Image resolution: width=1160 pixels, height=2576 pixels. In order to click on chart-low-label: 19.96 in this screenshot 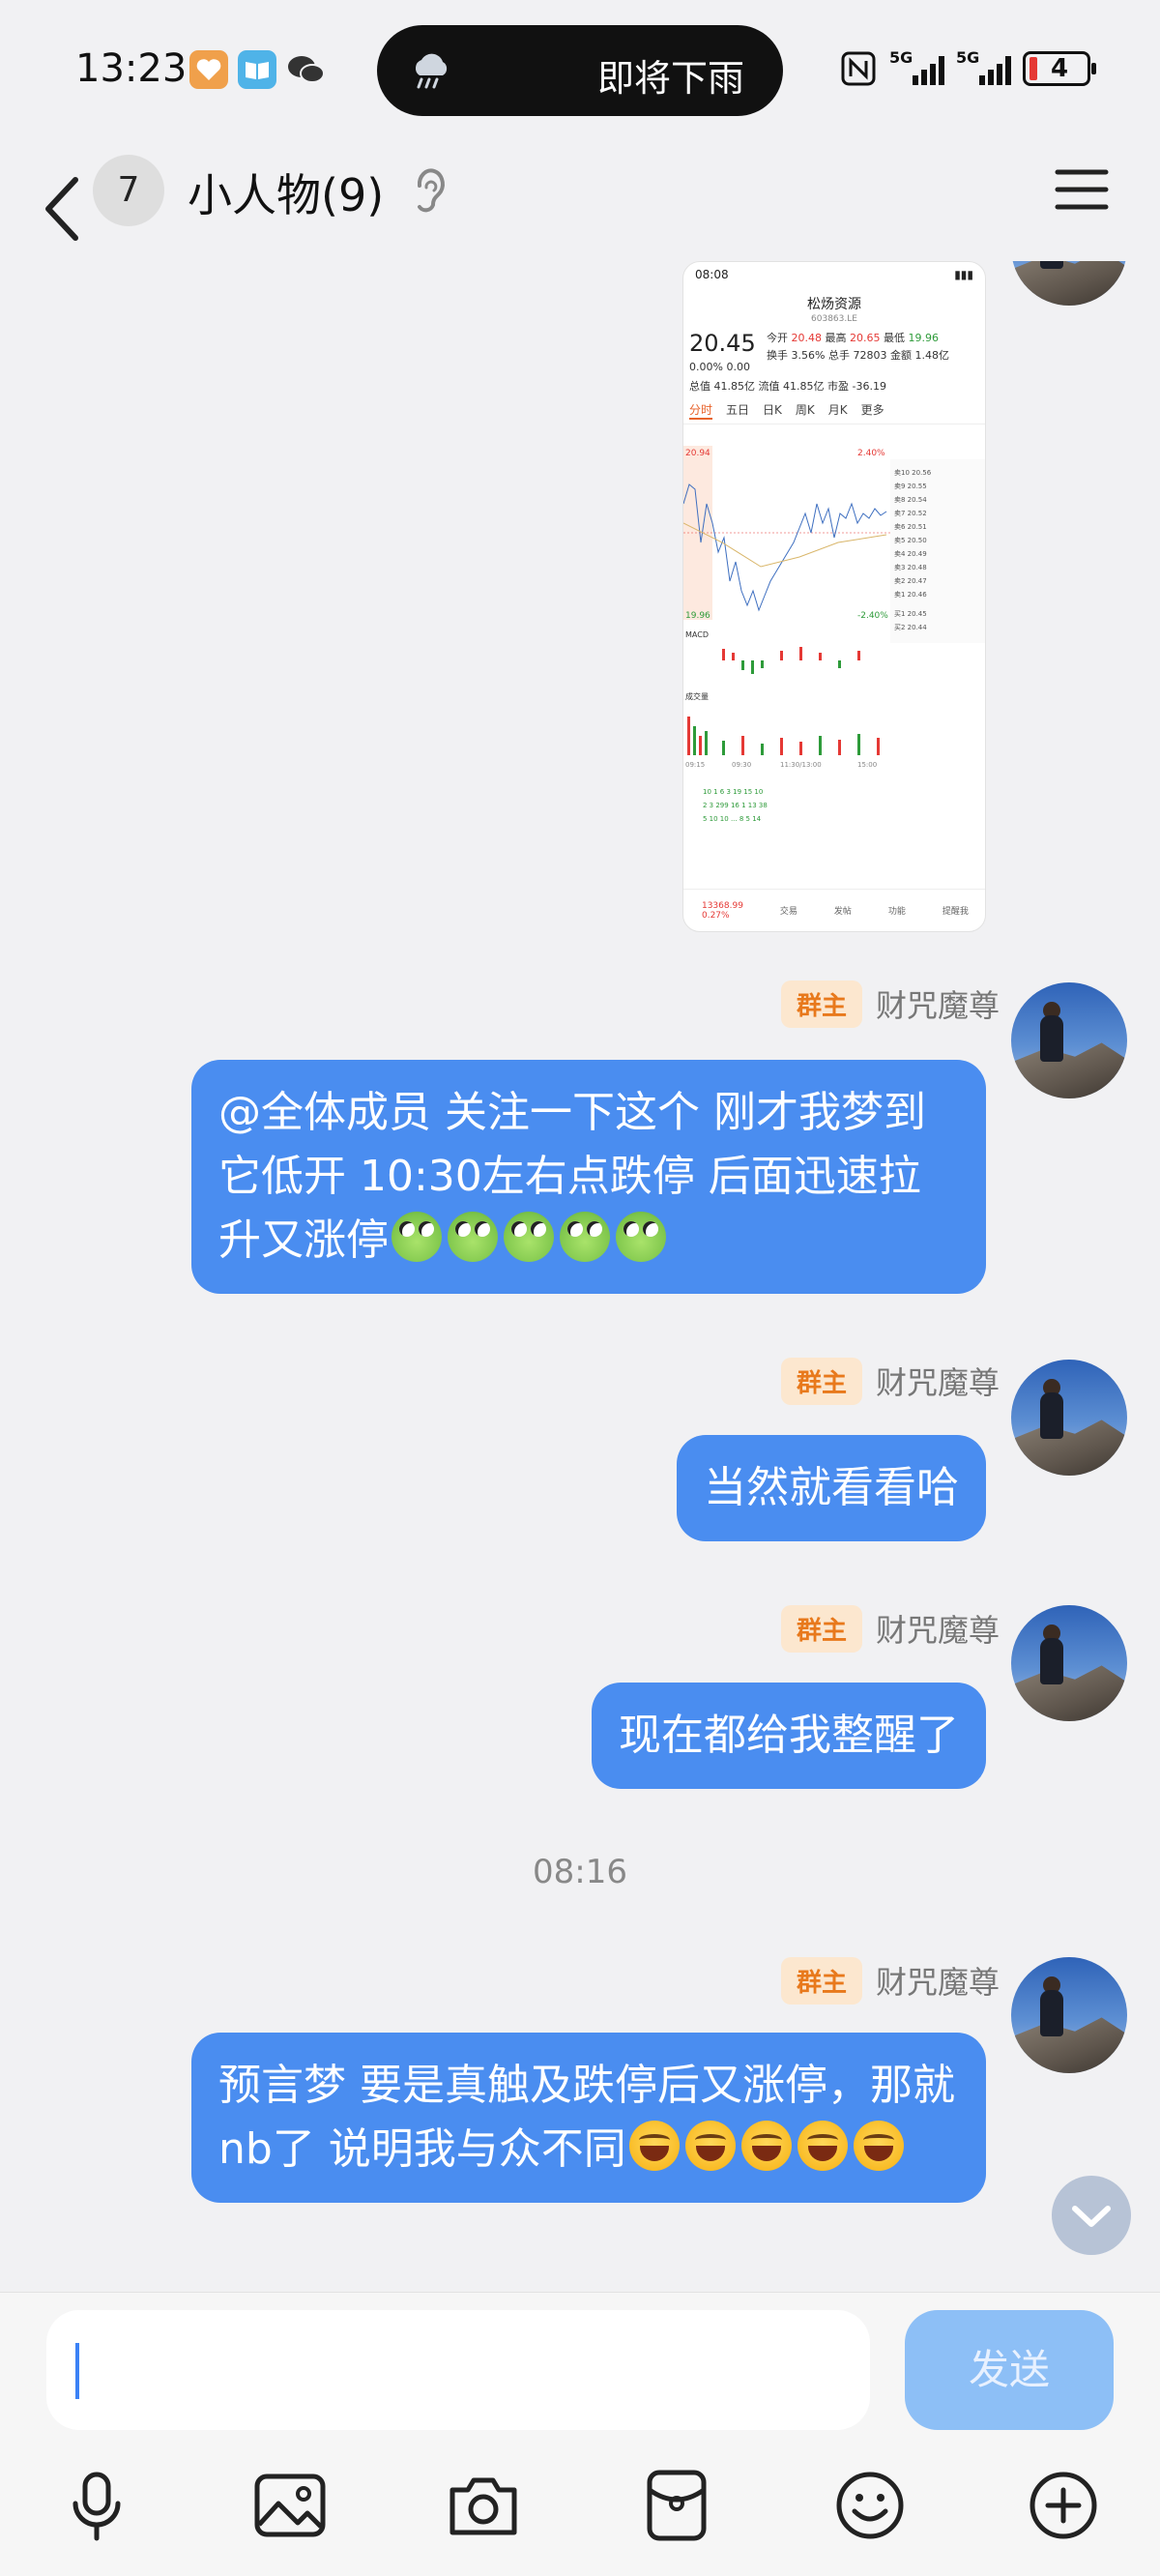, I will do `click(697, 616)`.